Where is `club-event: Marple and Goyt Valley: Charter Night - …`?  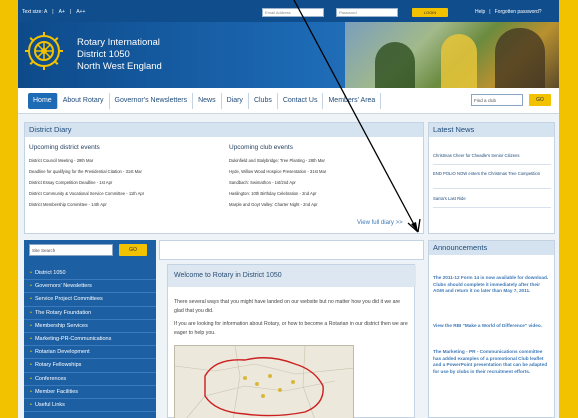 club-event: Marple and Goyt Valley: Charter Night - … is located at coordinates (273, 204).